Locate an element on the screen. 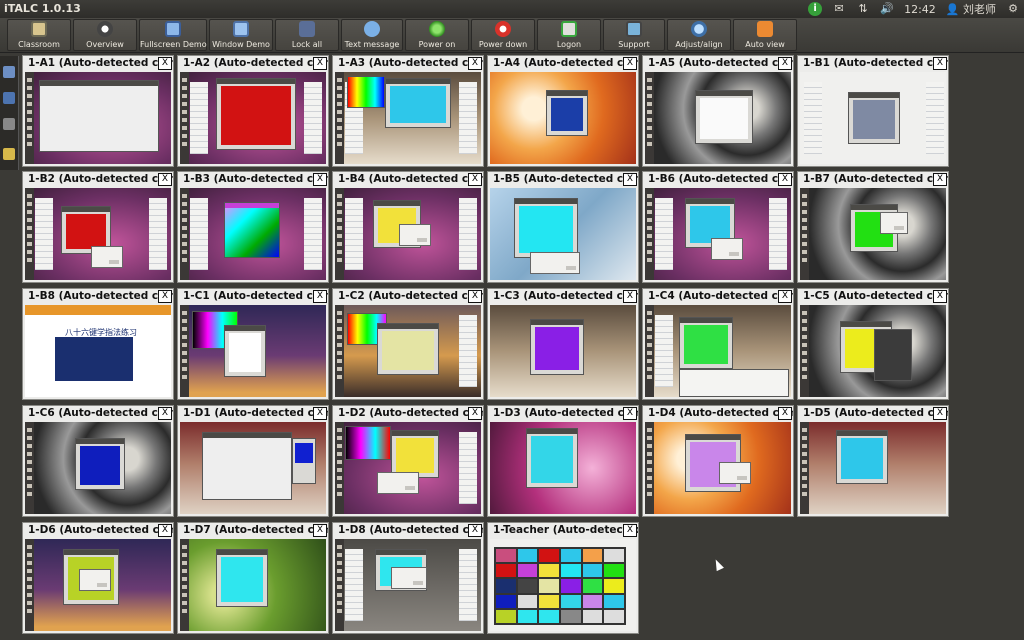  volume-icon: 🔊 is located at coordinates (887, 9).